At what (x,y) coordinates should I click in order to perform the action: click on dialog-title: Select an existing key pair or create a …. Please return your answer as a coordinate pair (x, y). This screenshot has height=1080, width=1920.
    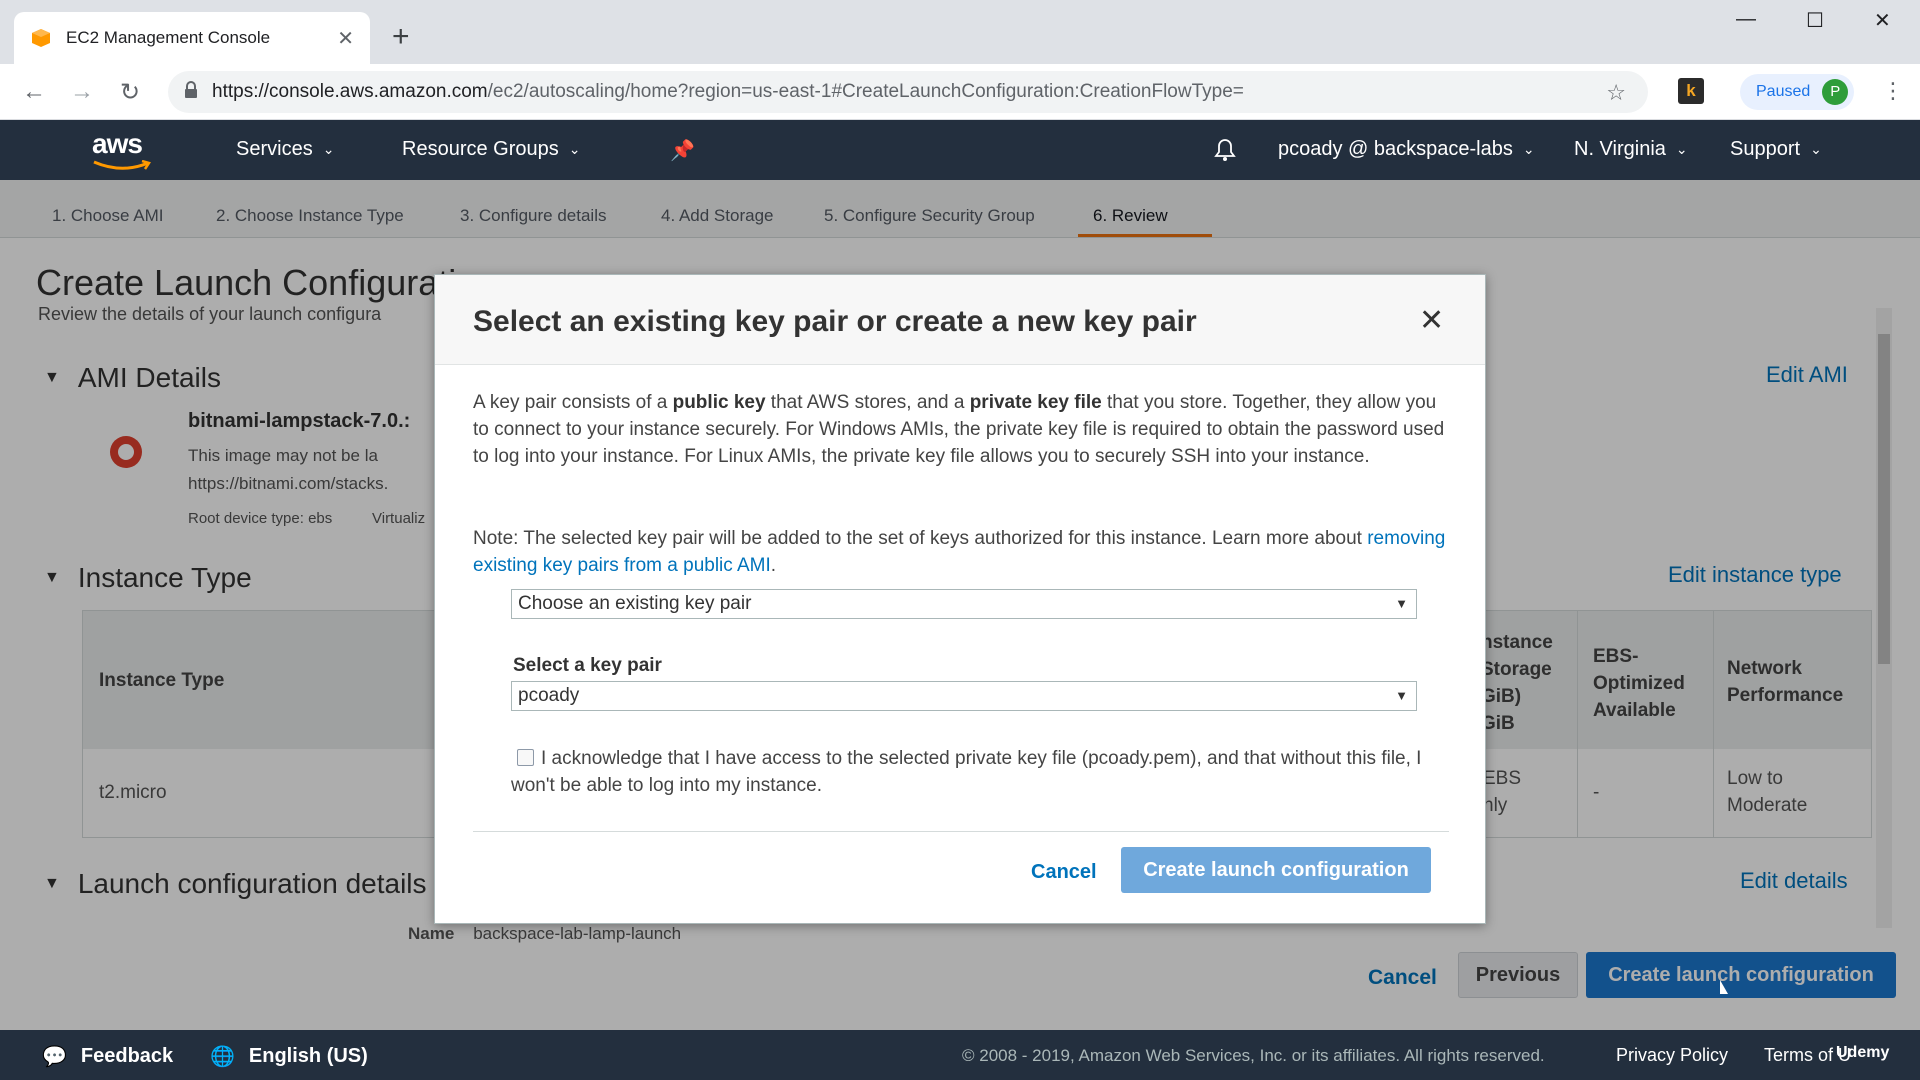
    Looking at the image, I should click on (835, 321).